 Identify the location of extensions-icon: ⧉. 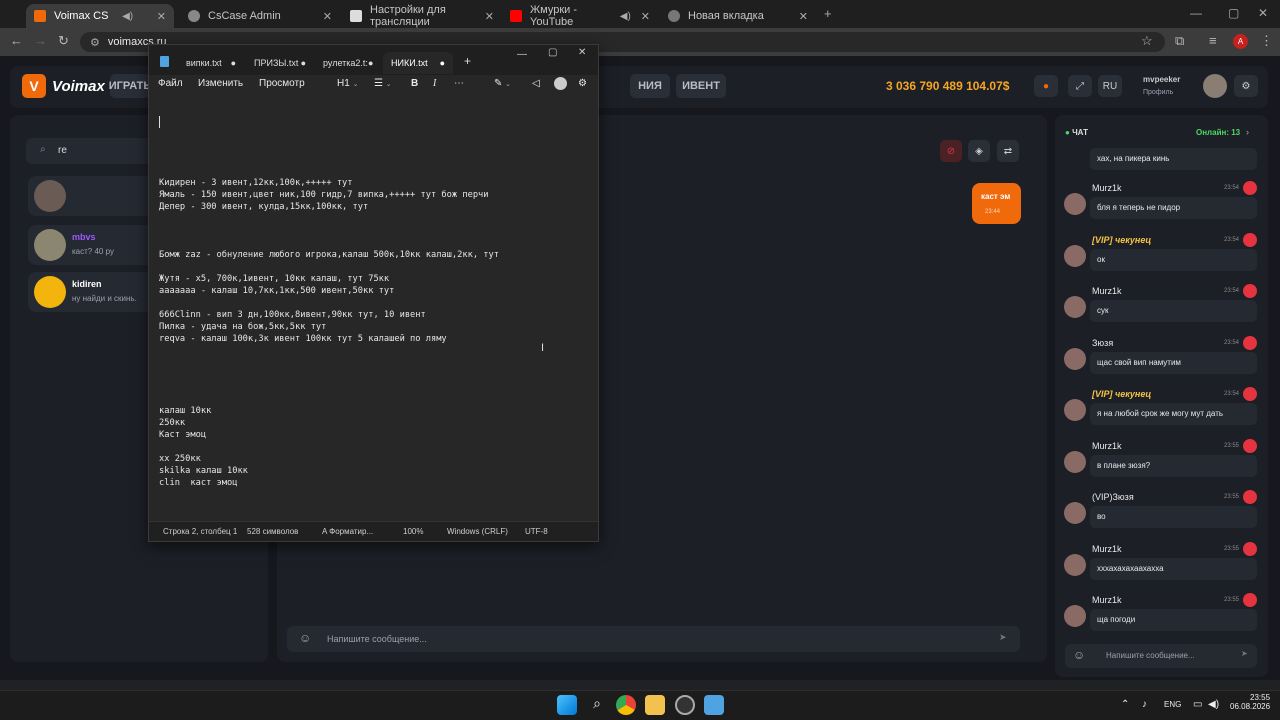
(1179, 41).